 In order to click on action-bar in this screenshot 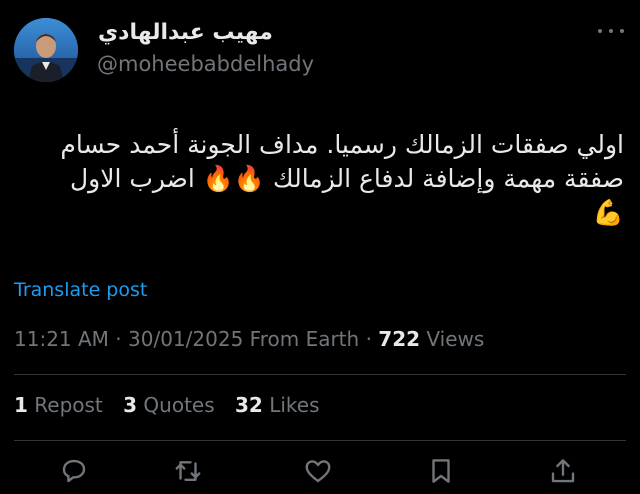, I will do `click(320, 472)`.